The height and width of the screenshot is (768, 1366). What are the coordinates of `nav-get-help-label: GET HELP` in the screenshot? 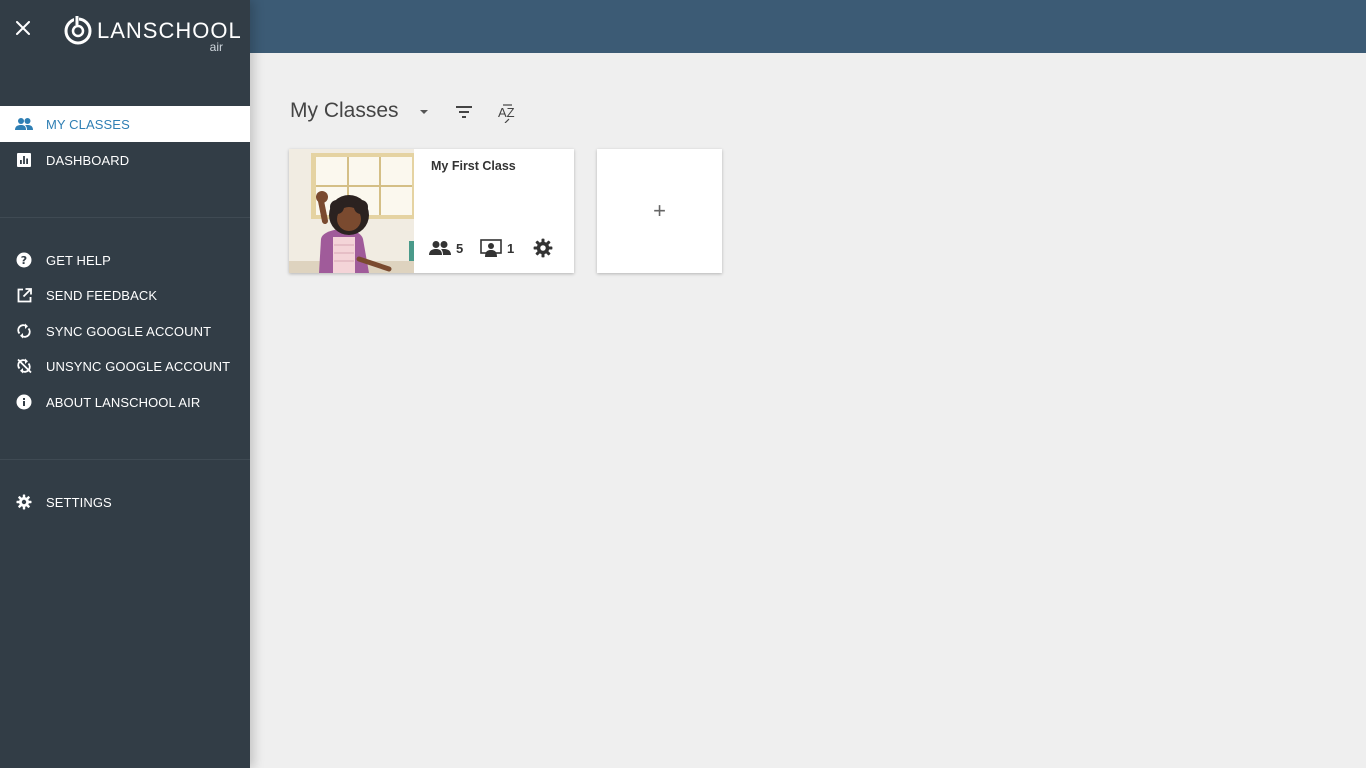 It's located at (78, 260).